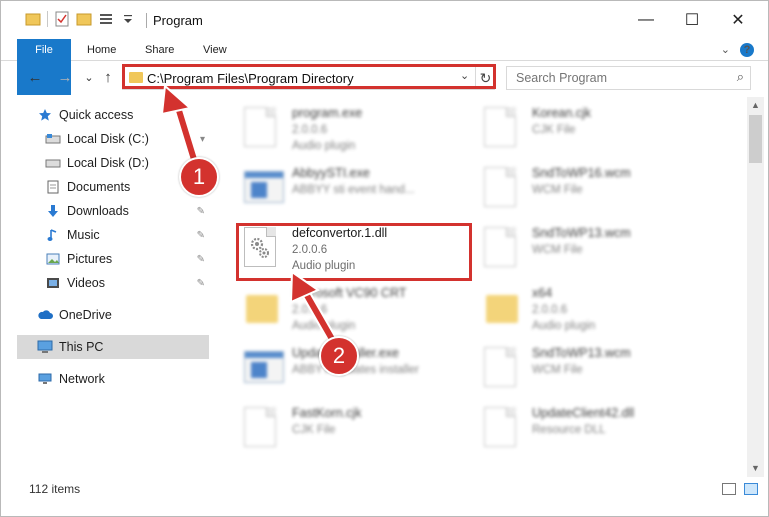  What do you see at coordinates (85, 315) in the screenshot?
I see `sidebar-item-label: OneDrive` at bounding box center [85, 315].